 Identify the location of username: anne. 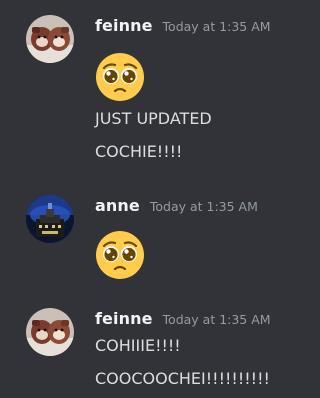
(117, 205).